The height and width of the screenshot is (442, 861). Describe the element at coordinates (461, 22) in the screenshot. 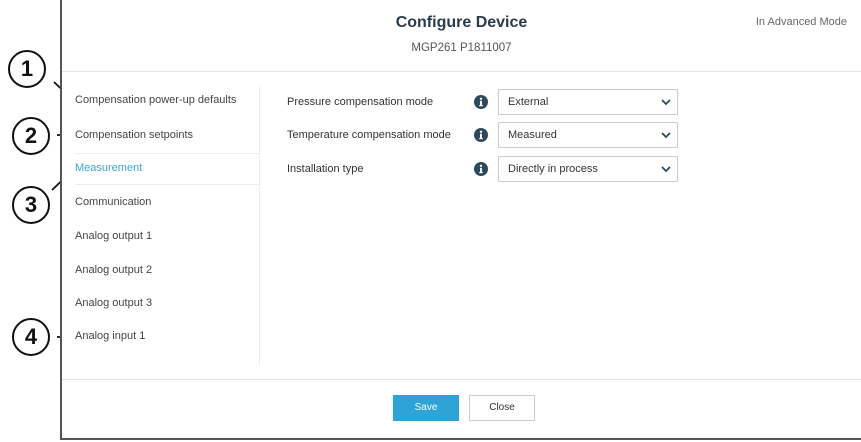

I see `dialog-title: Configure Device` at that location.